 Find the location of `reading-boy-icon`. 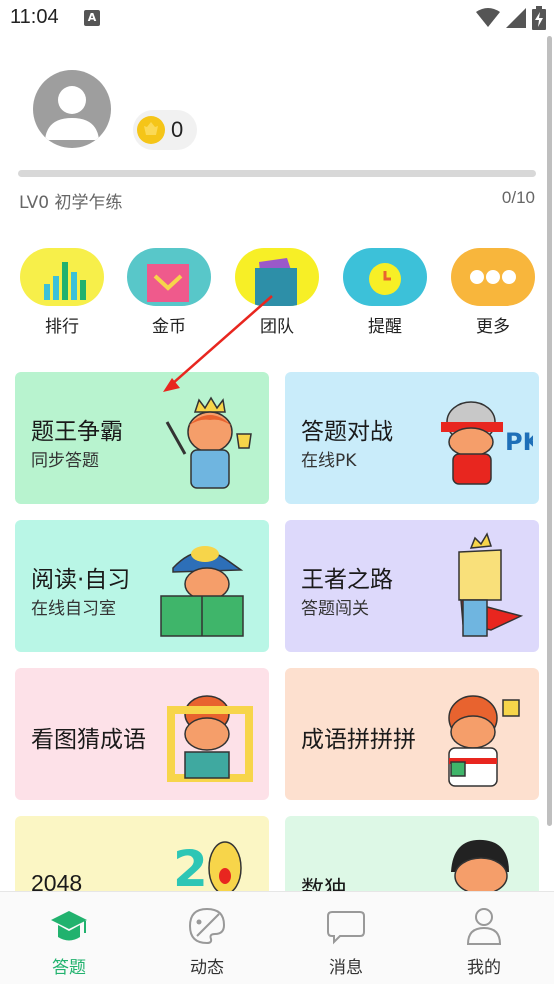

reading-boy-icon is located at coordinates (202, 591).